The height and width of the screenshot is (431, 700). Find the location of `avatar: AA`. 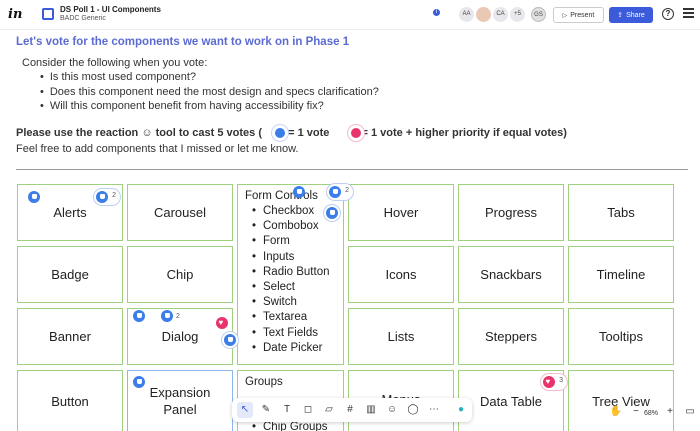

avatar: AA is located at coordinates (466, 14).